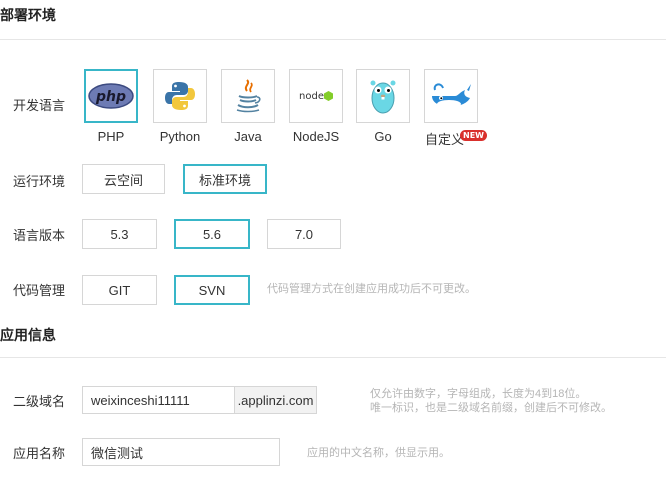  I want to click on vcs-label: 代码管理, so click(39, 290).